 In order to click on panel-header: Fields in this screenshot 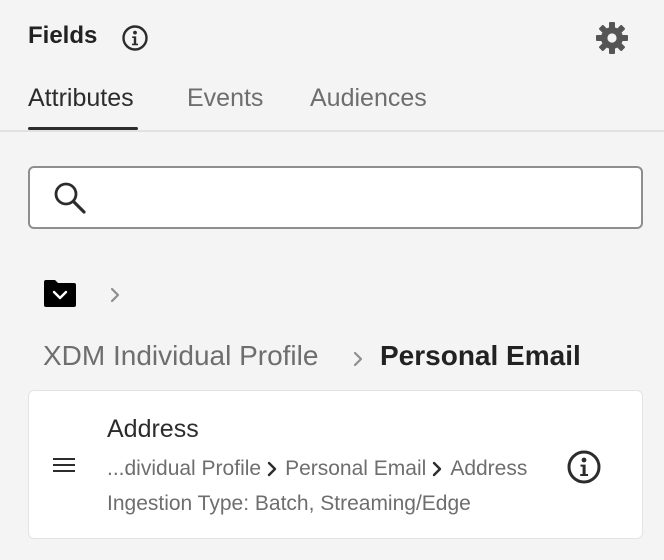, I will do `click(332, 38)`.